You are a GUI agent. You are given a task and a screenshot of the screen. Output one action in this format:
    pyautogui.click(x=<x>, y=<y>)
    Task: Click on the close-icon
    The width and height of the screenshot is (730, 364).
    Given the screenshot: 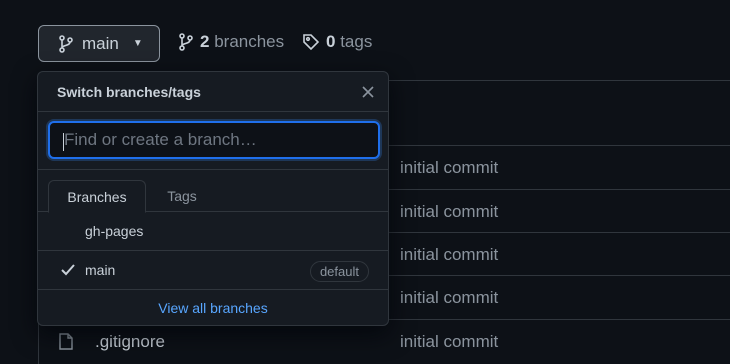 What is the action you would take?
    pyautogui.click(x=368, y=92)
    